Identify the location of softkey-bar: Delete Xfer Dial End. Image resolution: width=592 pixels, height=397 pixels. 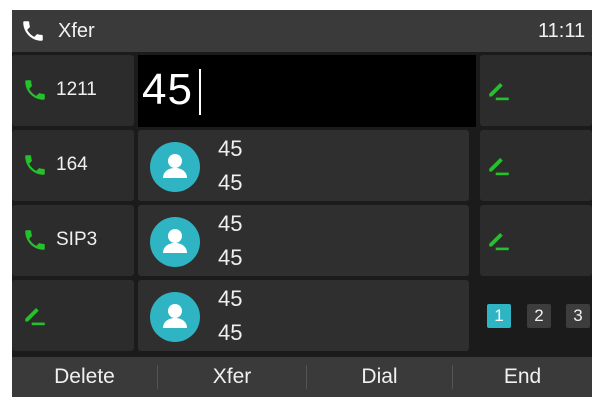
(302, 377).